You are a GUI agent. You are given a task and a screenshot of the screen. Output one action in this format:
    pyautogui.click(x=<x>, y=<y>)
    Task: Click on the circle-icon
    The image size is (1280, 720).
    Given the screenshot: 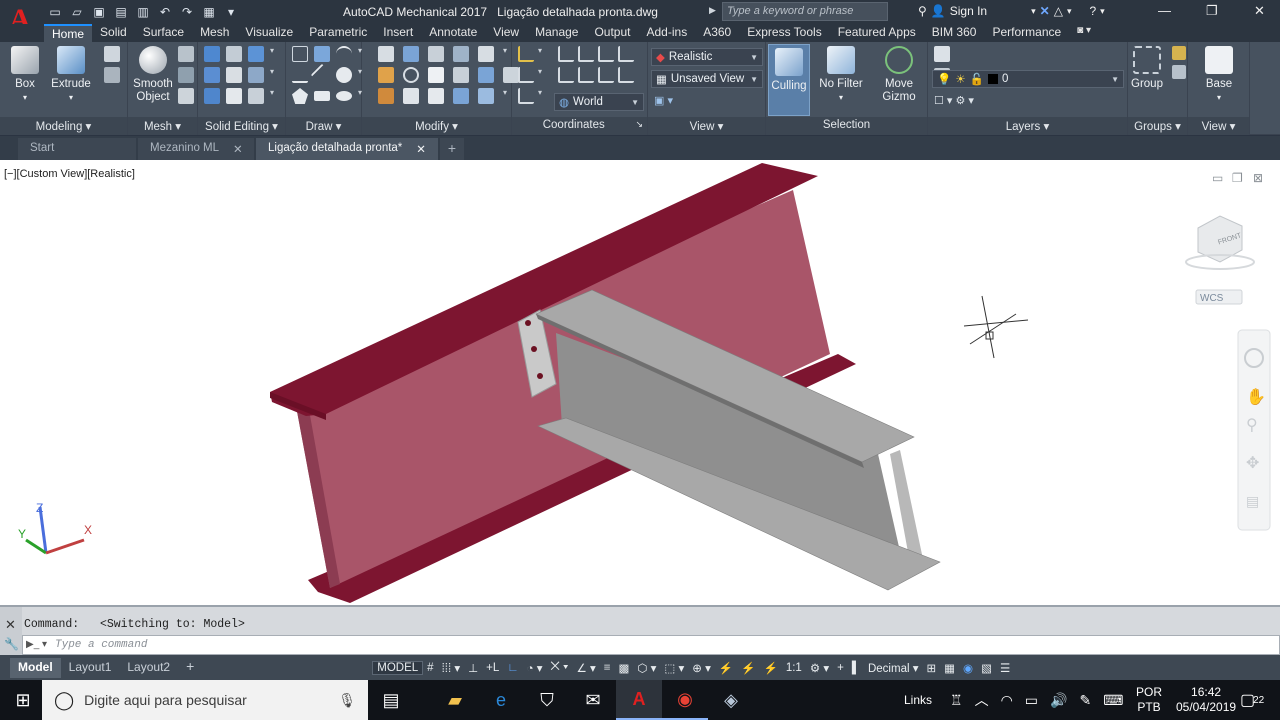 What is the action you would take?
    pyautogui.click(x=344, y=75)
    